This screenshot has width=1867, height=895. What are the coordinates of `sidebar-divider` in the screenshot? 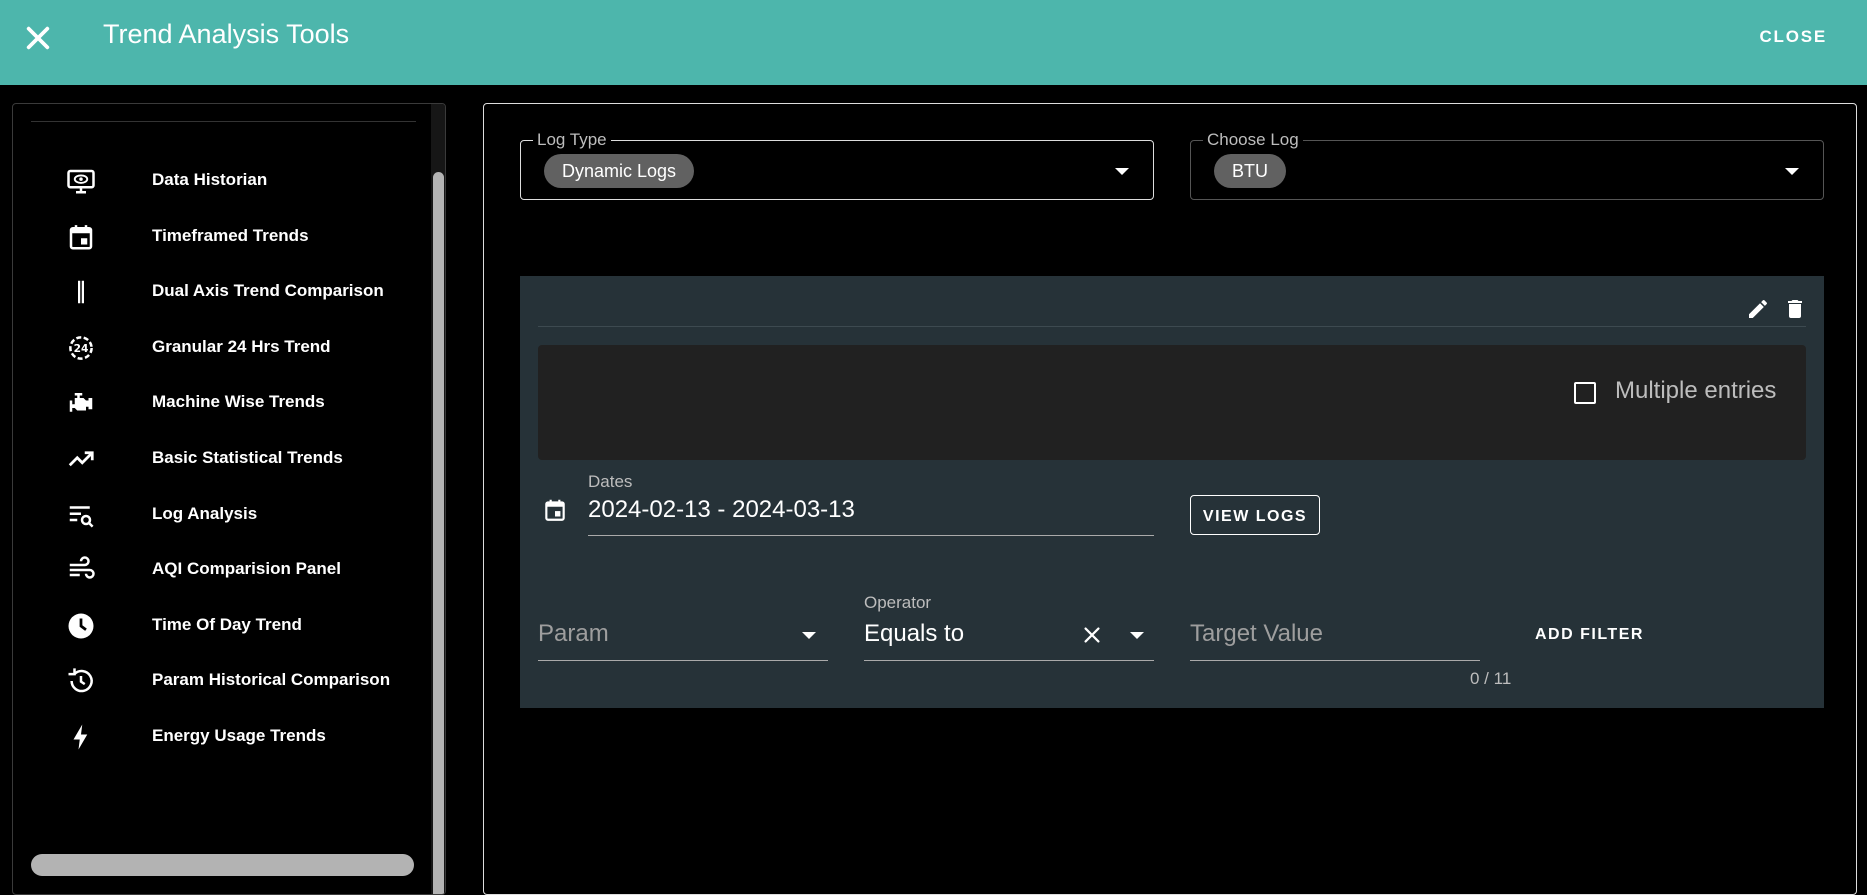 It's located at (223, 121).